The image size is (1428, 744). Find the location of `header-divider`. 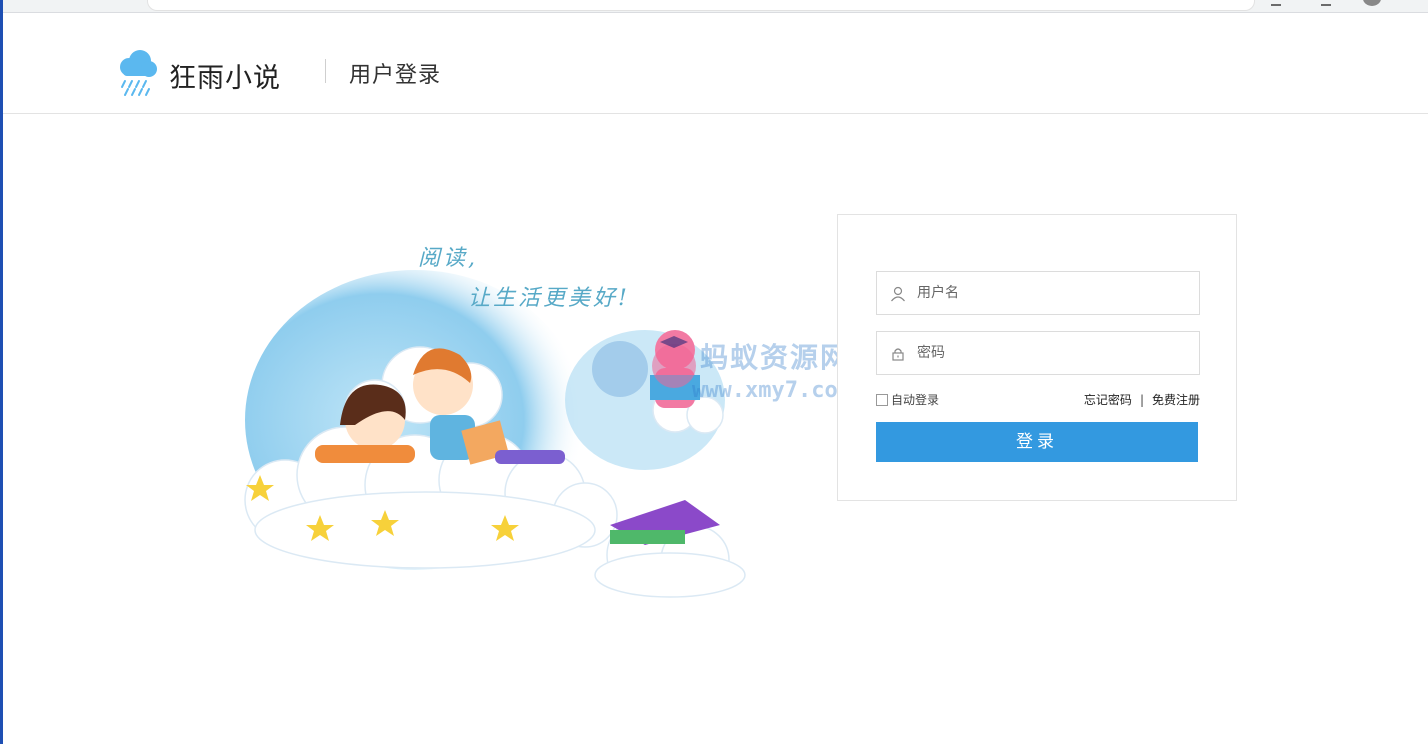

header-divider is located at coordinates (325, 71).